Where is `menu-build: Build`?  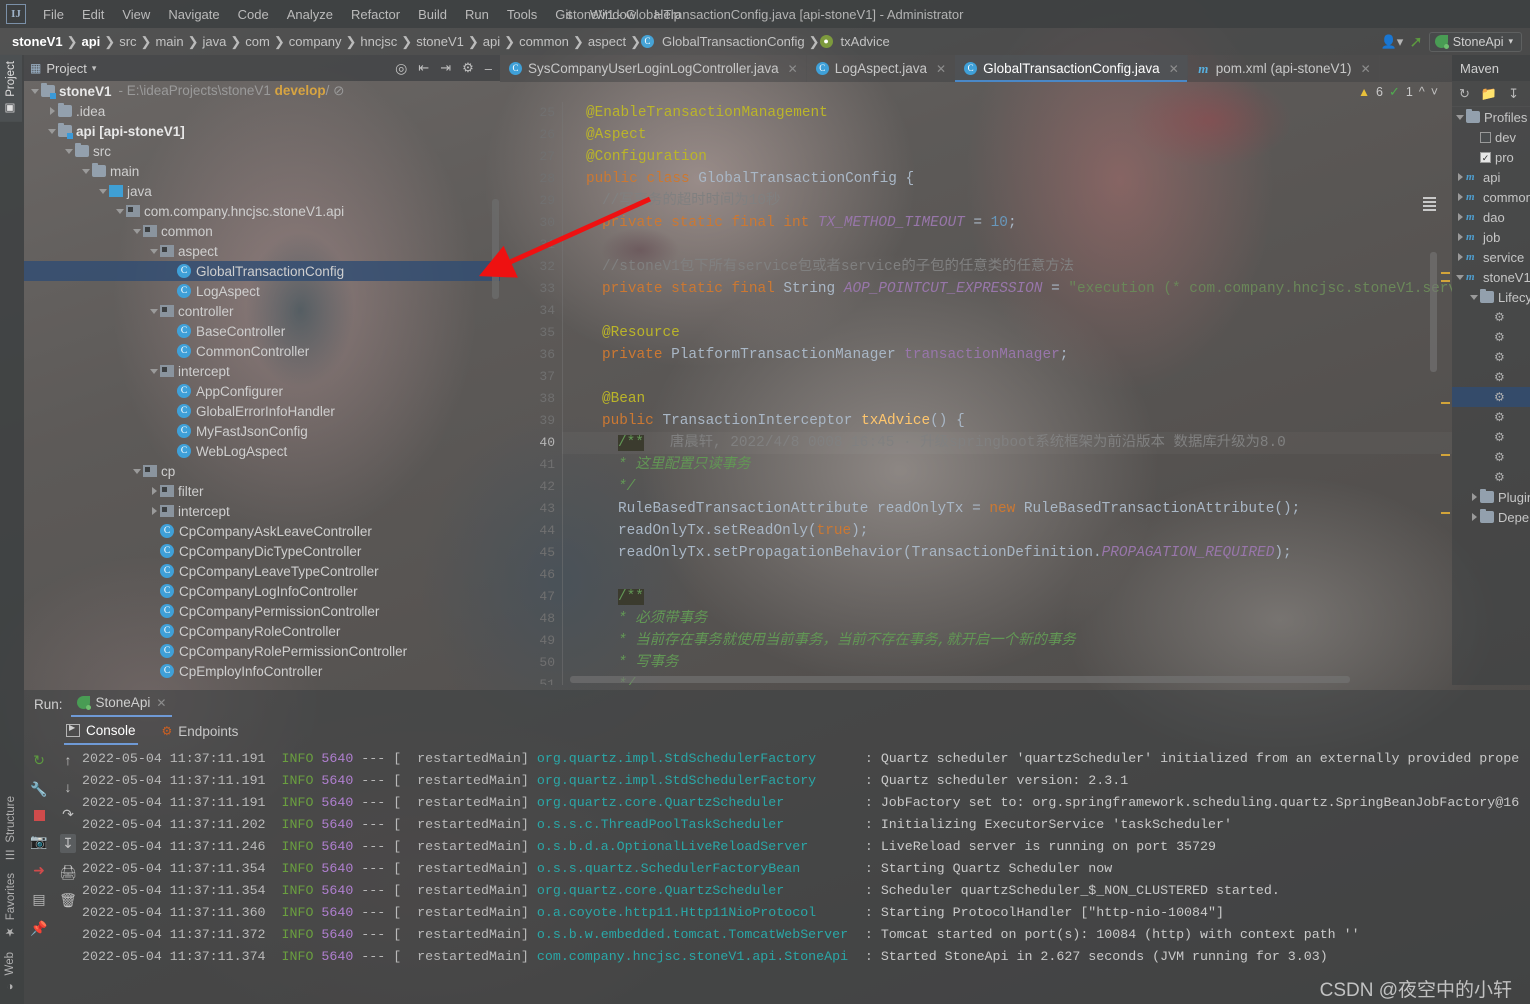 menu-build: Build is located at coordinates (432, 14).